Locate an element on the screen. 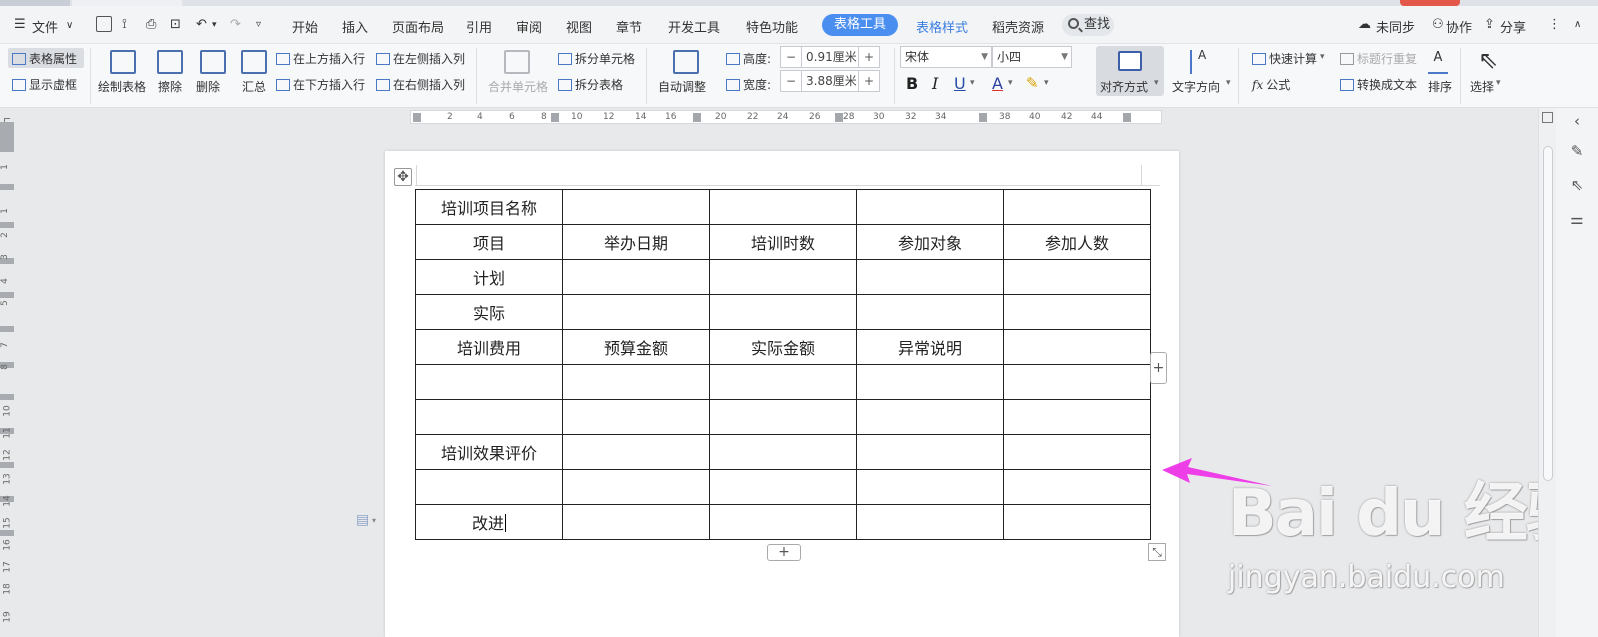  add-column-button: + is located at coordinates (1158, 368).